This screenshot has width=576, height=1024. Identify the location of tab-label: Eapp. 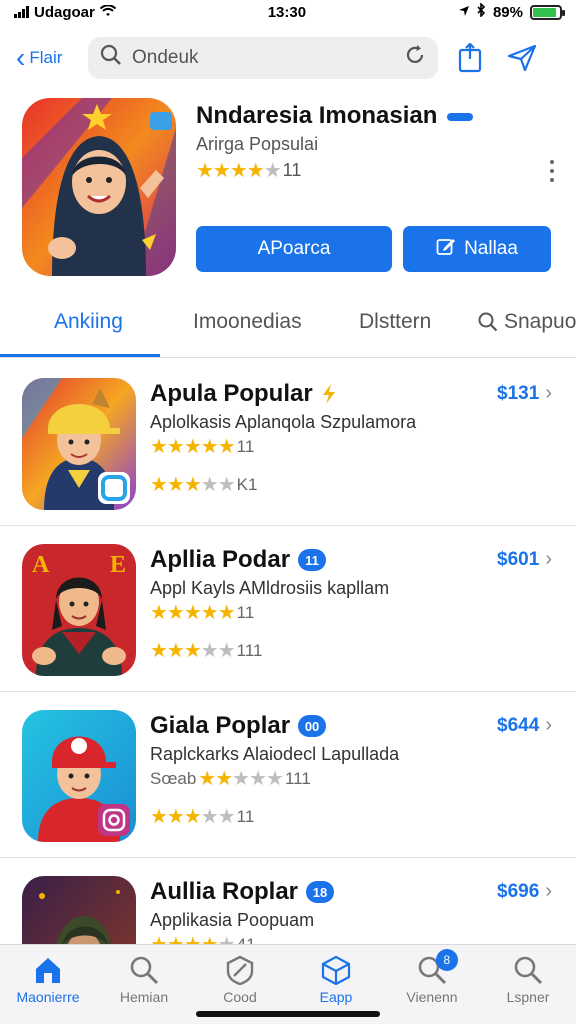
(336, 997).